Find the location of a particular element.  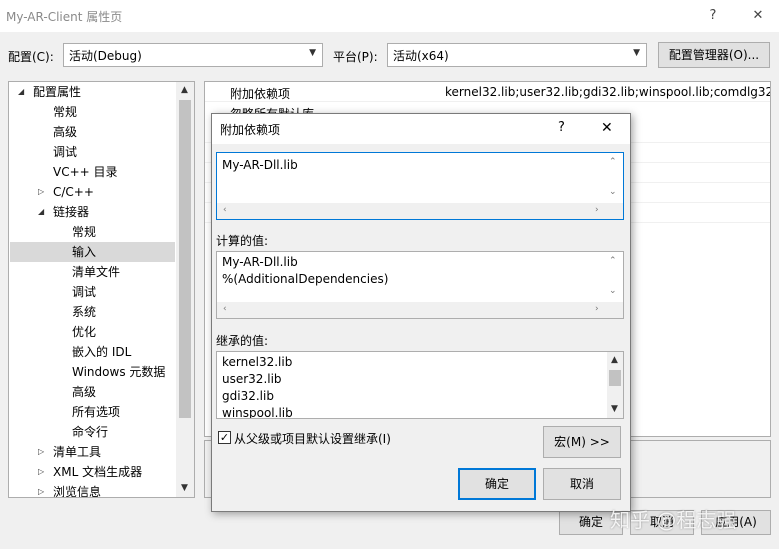

dialog-ok-button: 确定 is located at coordinates (497, 484).